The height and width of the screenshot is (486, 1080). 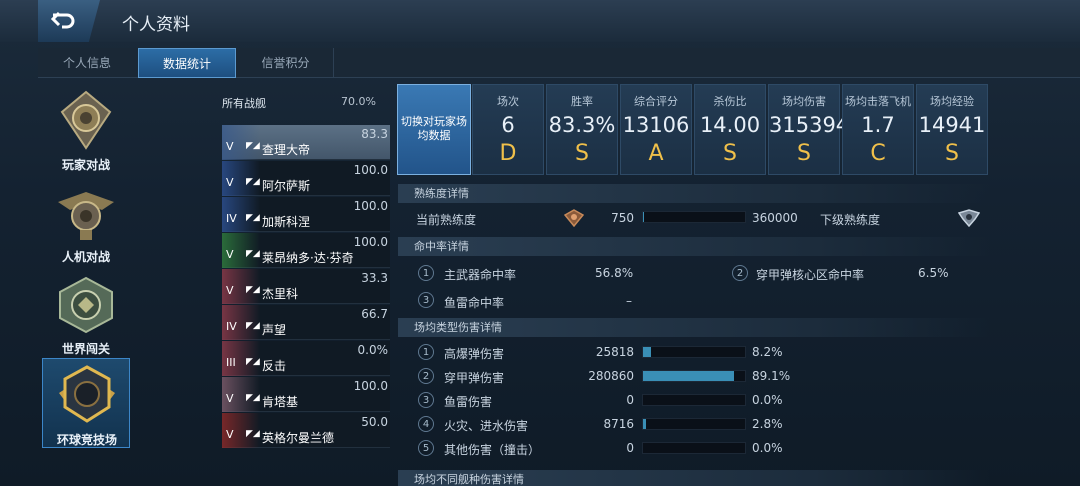 I want to click on damage-label: 火灾、进水伤害, so click(x=486, y=426).